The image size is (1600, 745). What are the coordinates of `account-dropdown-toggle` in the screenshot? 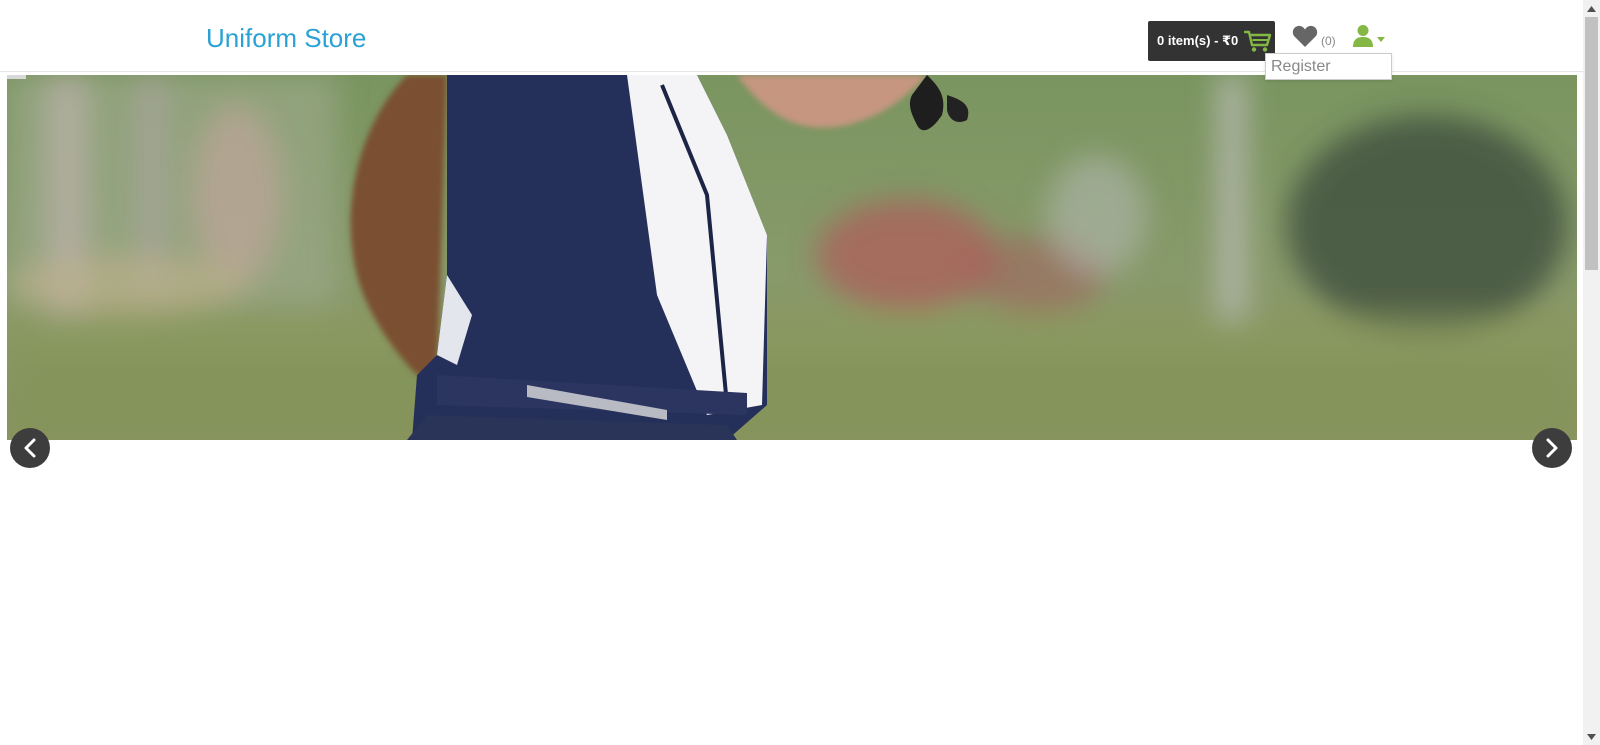 It's located at (1368, 36).